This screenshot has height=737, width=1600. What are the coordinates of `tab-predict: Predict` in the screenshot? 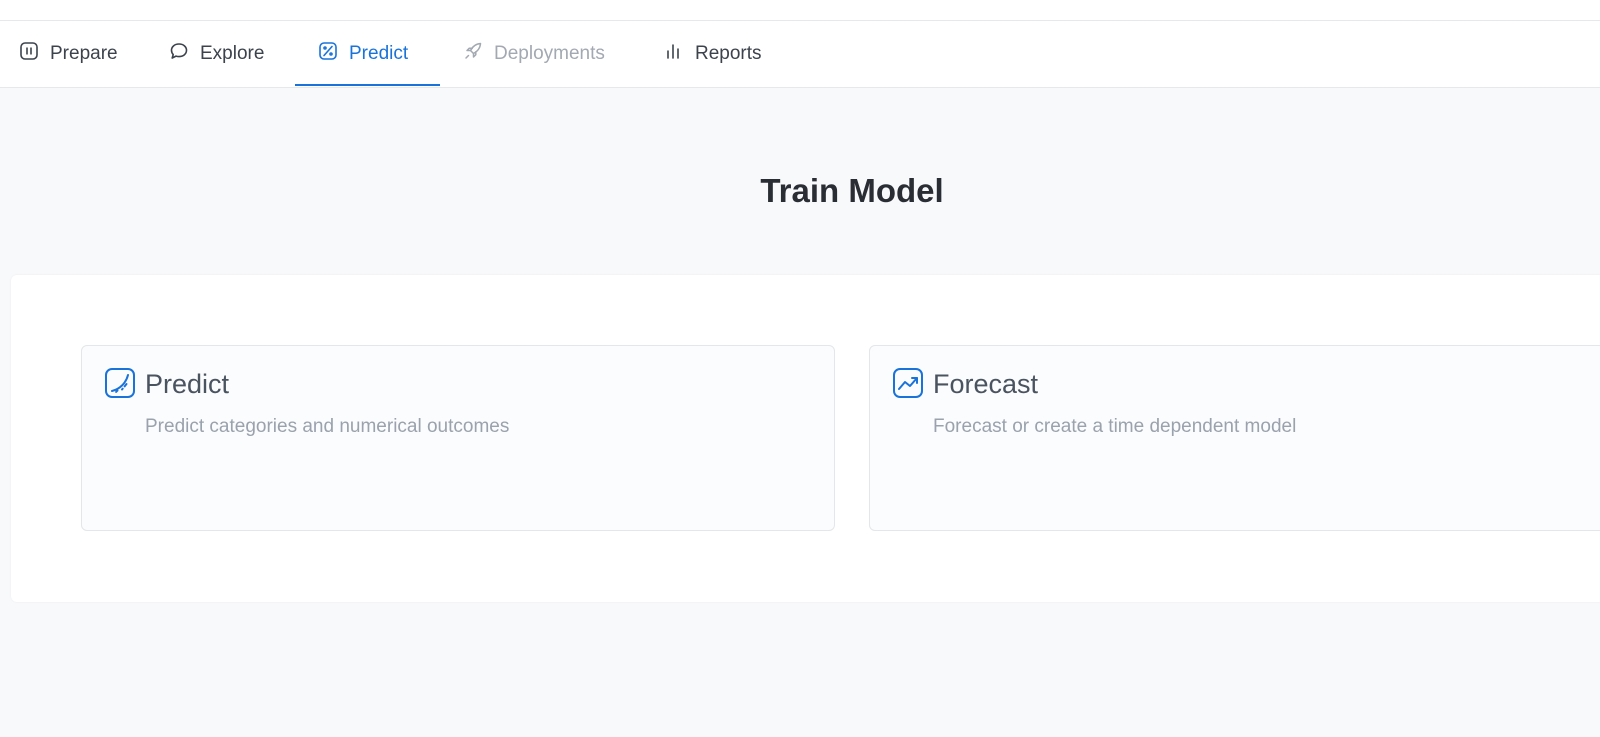 It's located at (363, 54).